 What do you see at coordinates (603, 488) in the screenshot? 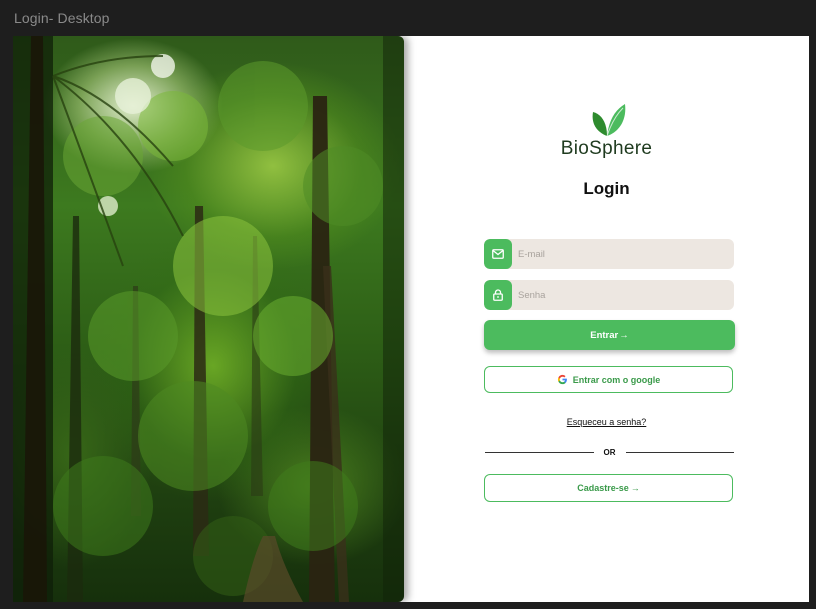
I see `signup-button-label: Cadastre-se` at bounding box center [603, 488].